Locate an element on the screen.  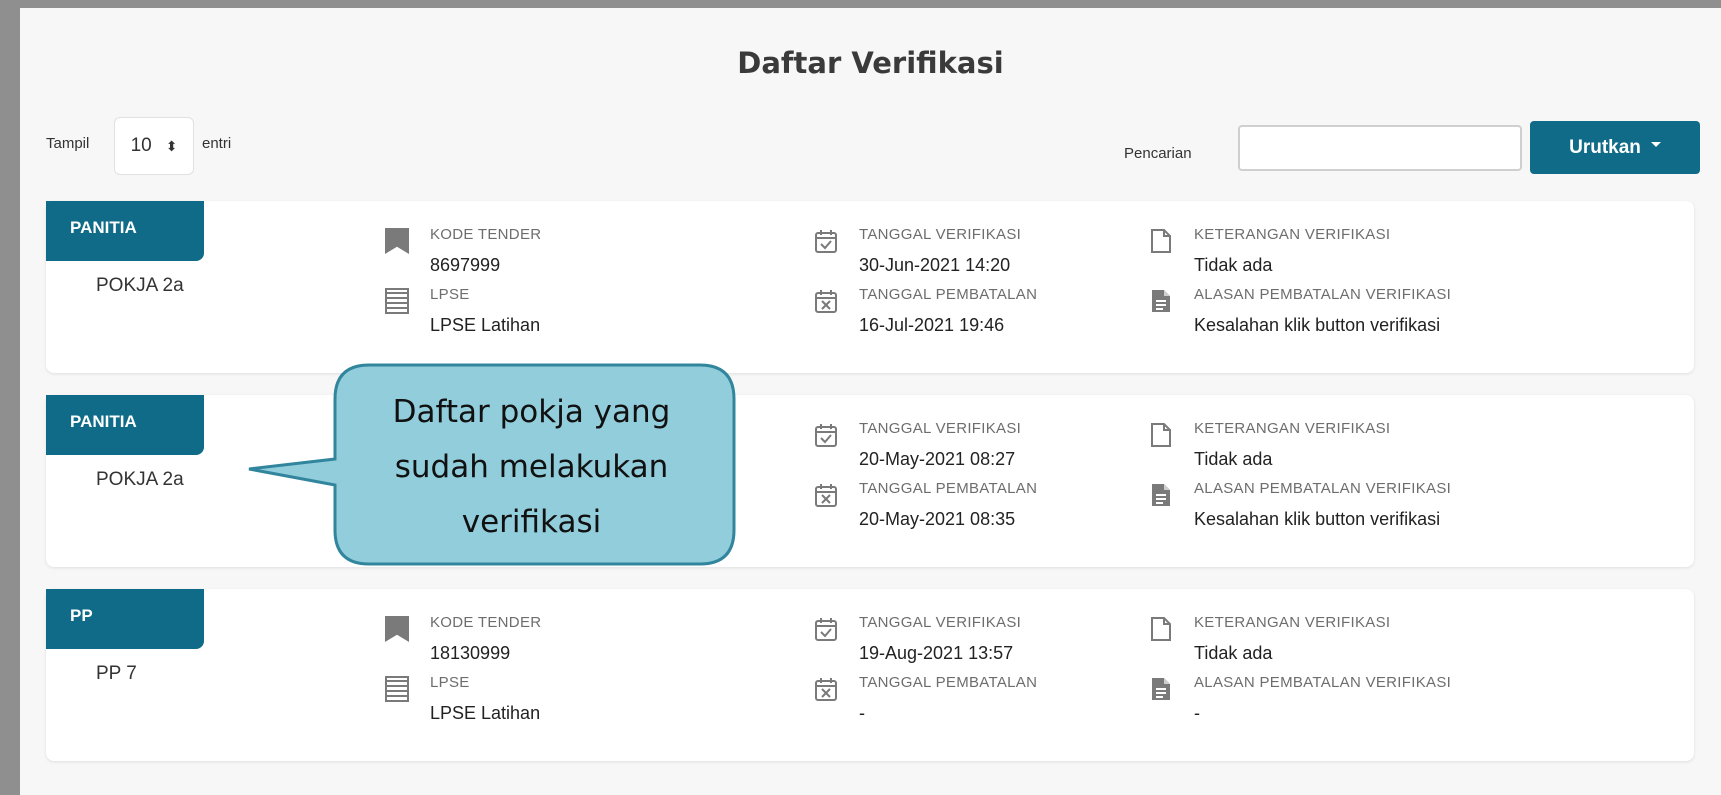
entries-suffix-label: entri is located at coordinates (217, 143).